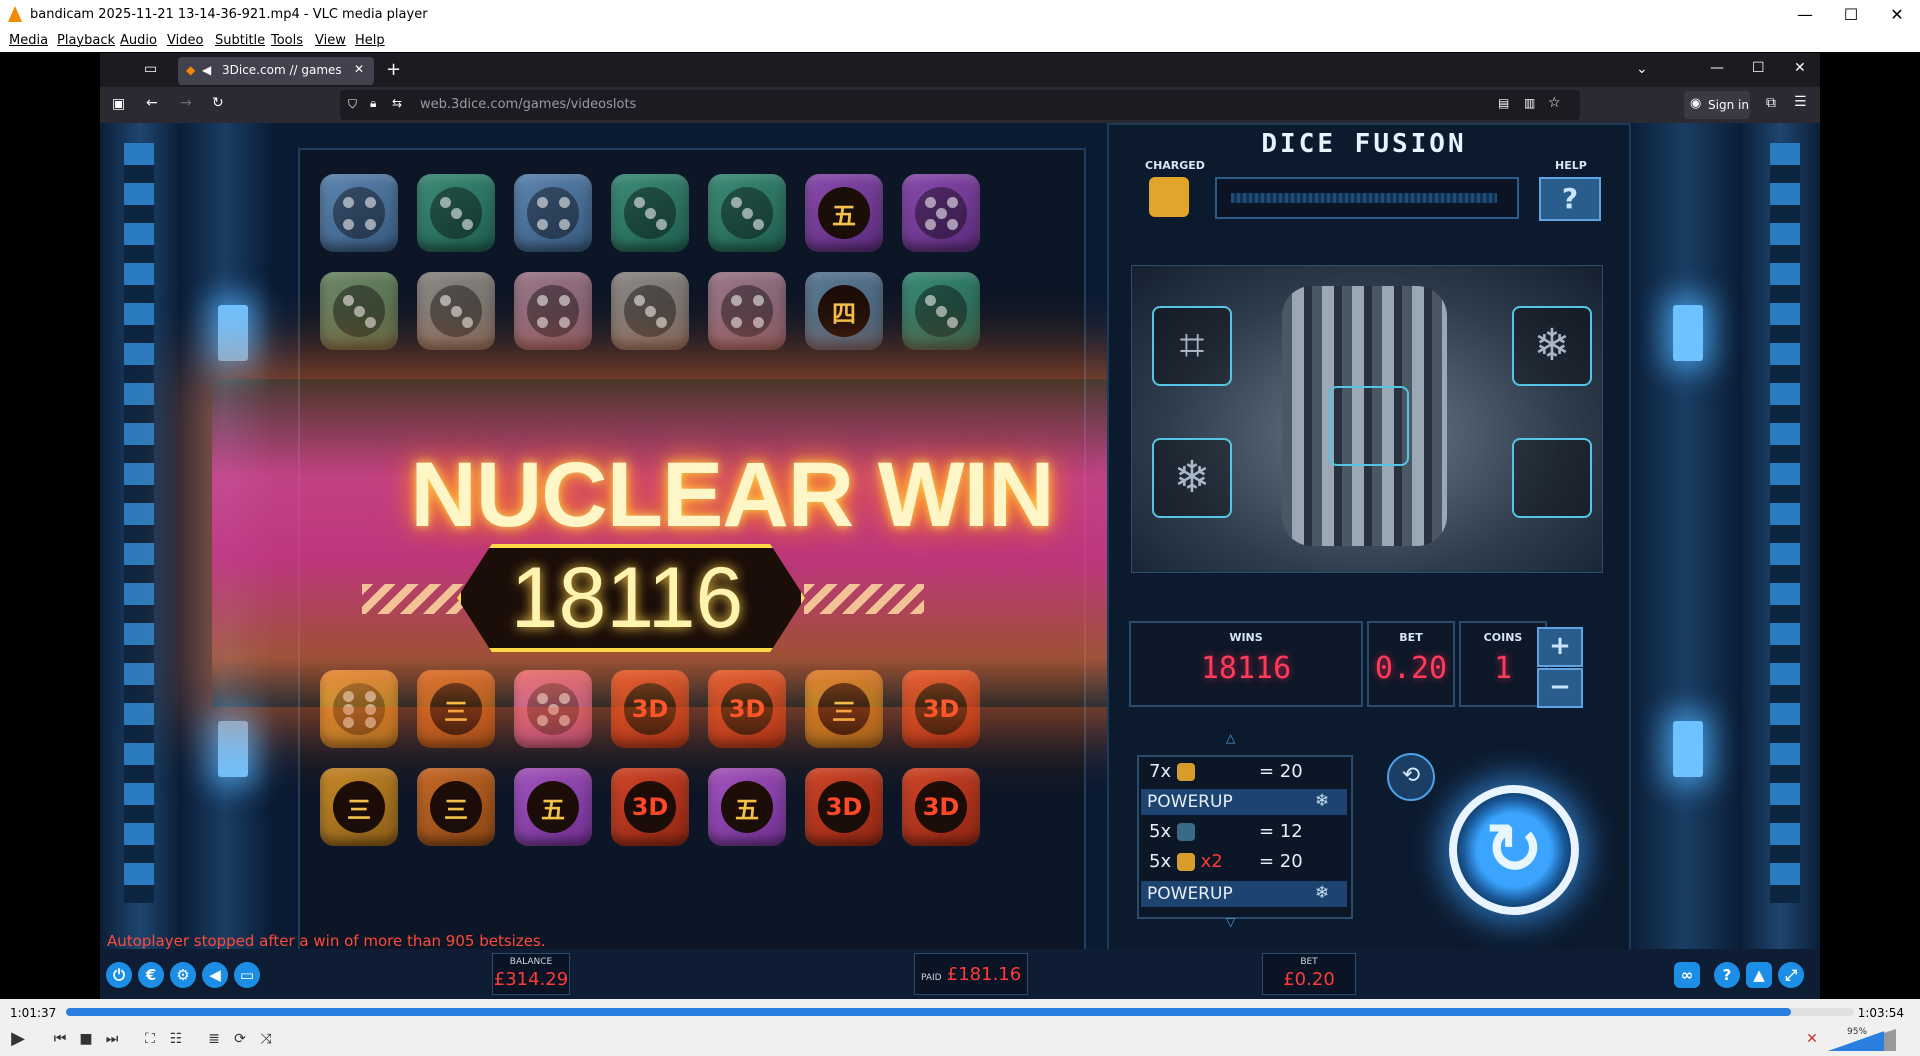  I want to click on die-face: 三, so click(359, 807).